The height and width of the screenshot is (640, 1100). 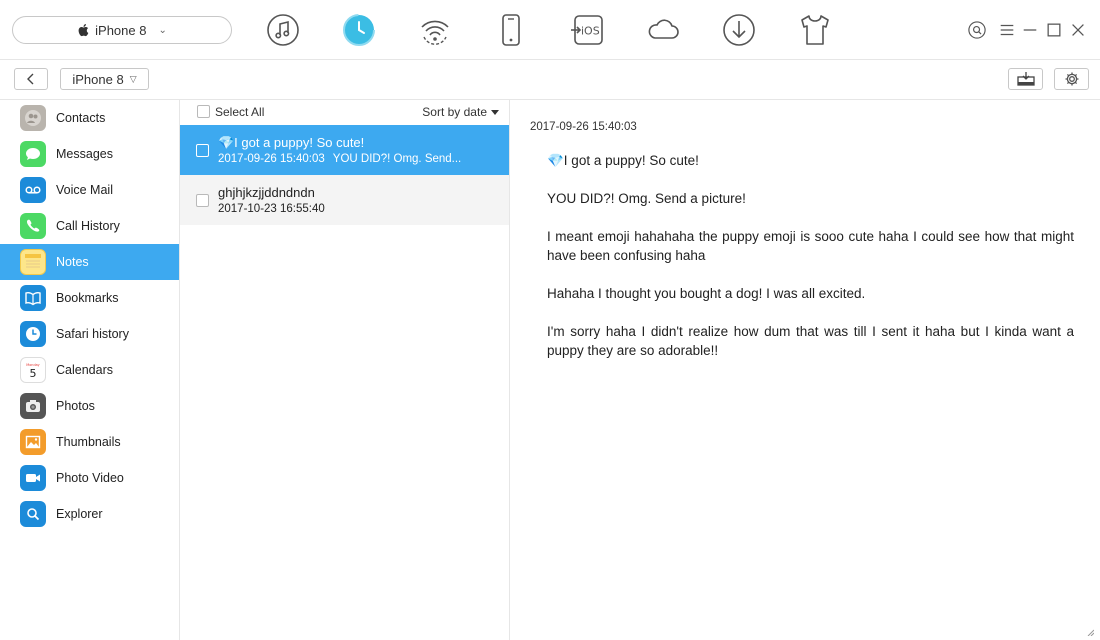 I want to click on sidebar-item-explorer: Explorer, so click(x=89, y=514).